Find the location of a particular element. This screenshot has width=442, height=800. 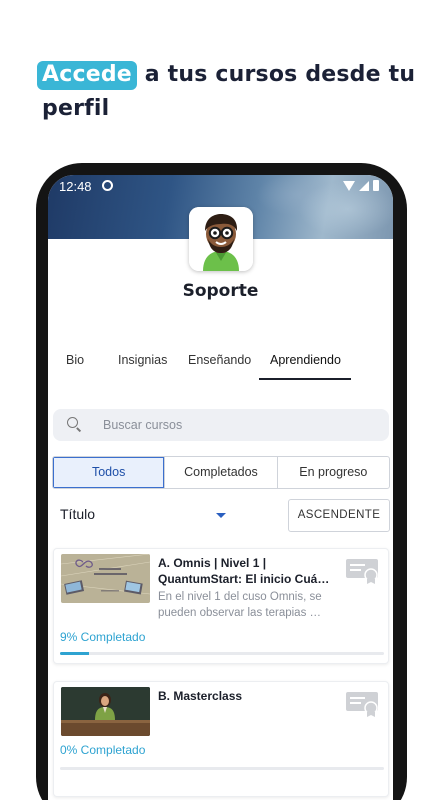

profile-tabs: Bio Insignias Enseñando Aprendiendo is located at coordinates (219, 365).